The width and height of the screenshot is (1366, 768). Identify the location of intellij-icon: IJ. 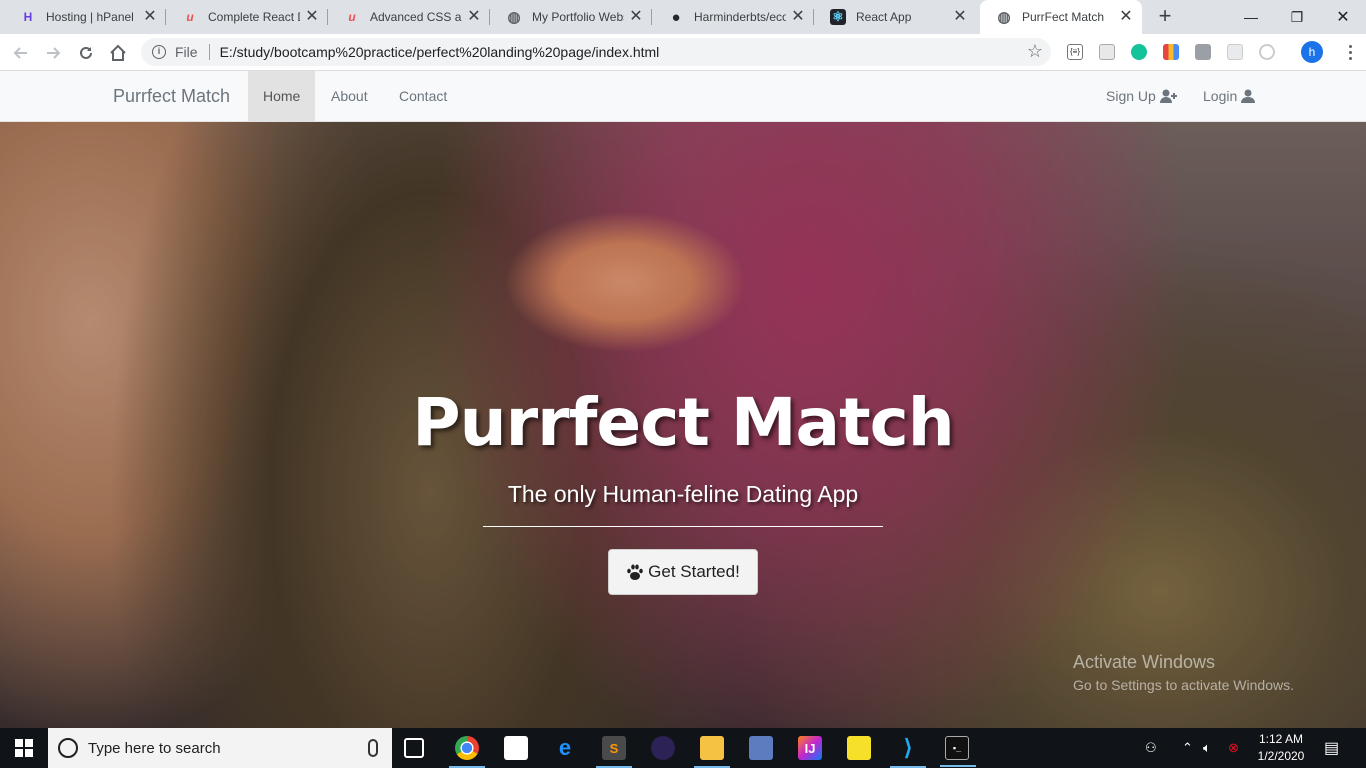
(810, 748).